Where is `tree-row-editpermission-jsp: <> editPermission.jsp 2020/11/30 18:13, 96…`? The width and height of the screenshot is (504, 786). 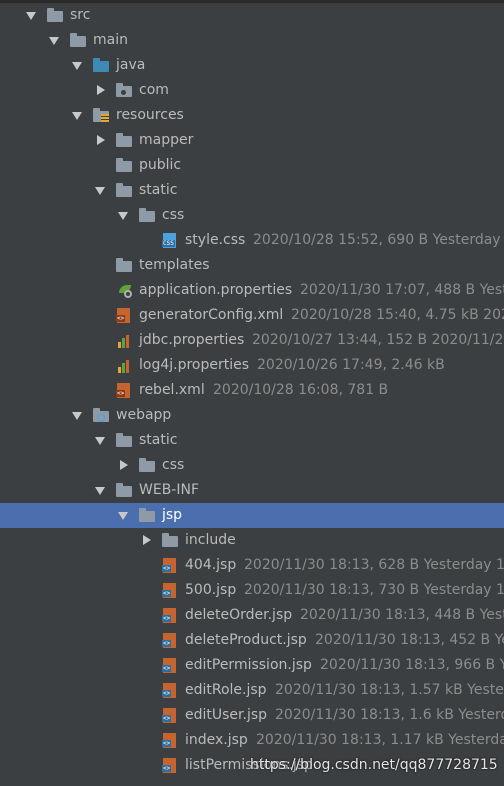
tree-row-editpermission-jsp: <> editPermission.jsp 2020/11/30 18:13, 96… is located at coordinates (252, 665).